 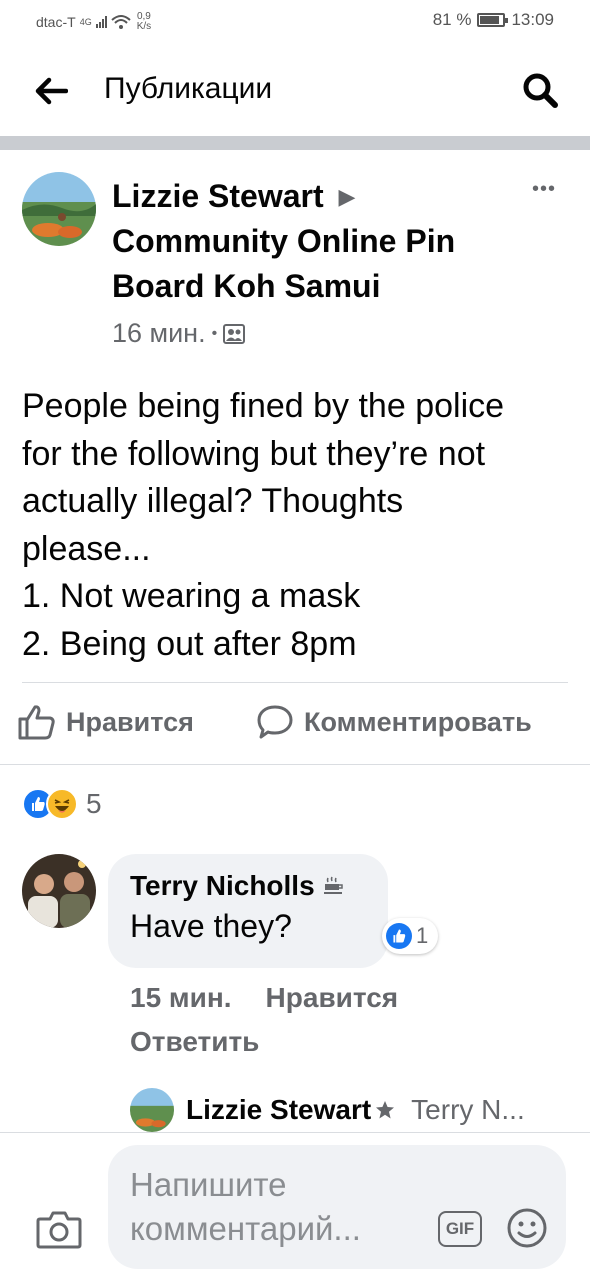 What do you see at coordinates (121, 22) in the screenshot?
I see `wifi-icon` at bounding box center [121, 22].